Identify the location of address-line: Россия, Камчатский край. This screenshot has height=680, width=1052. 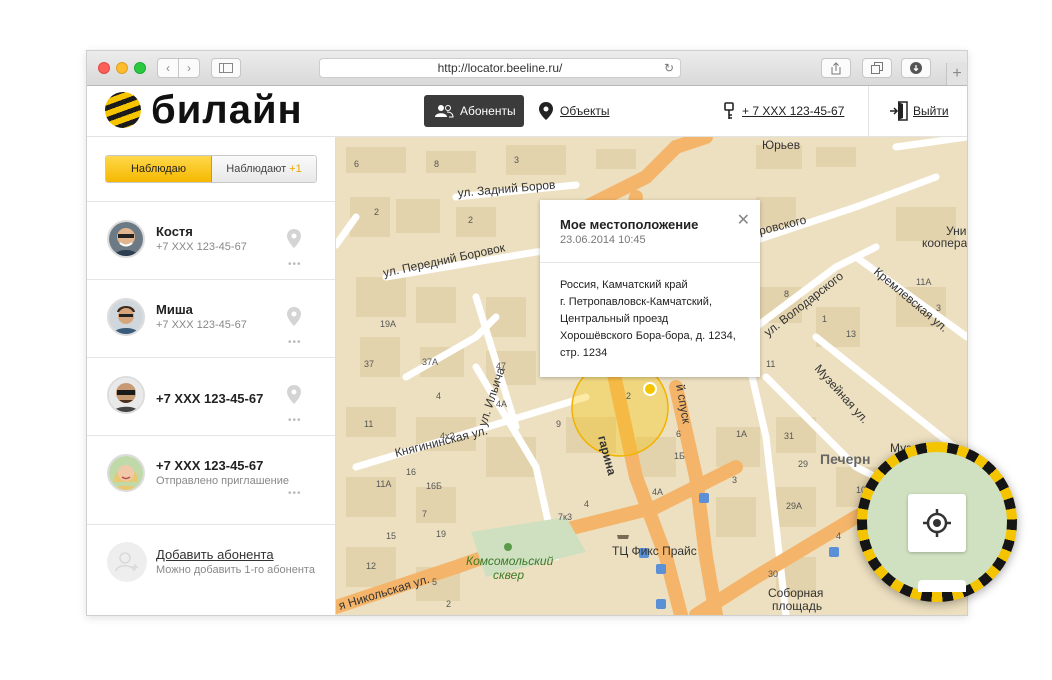
(624, 285).